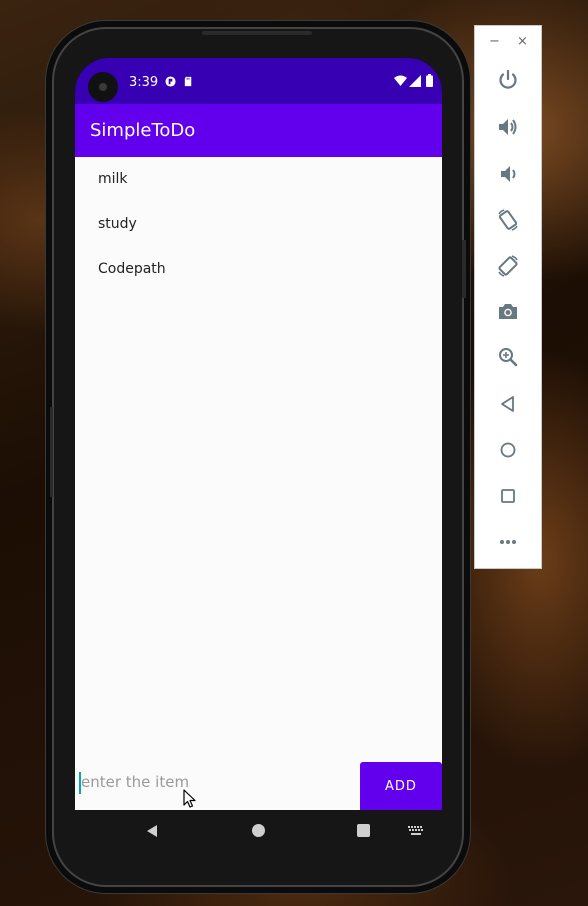 This screenshot has width=588, height=906. What do you see at coordinates (363, 830) in the screenshot?
I see `nav-recents-icon` at bounding box center [363, 830].